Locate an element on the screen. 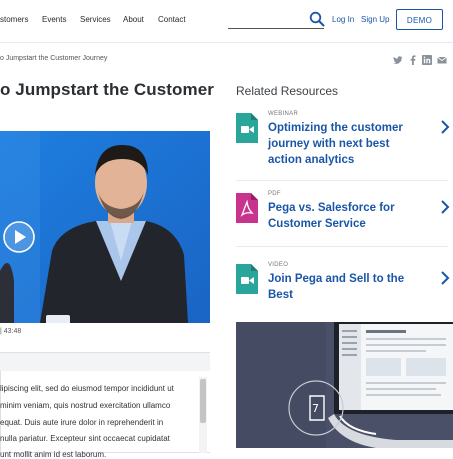 The height and width of the screenshot is (459, 453). promo-banner: 7 is located at coordinates (344, 385).